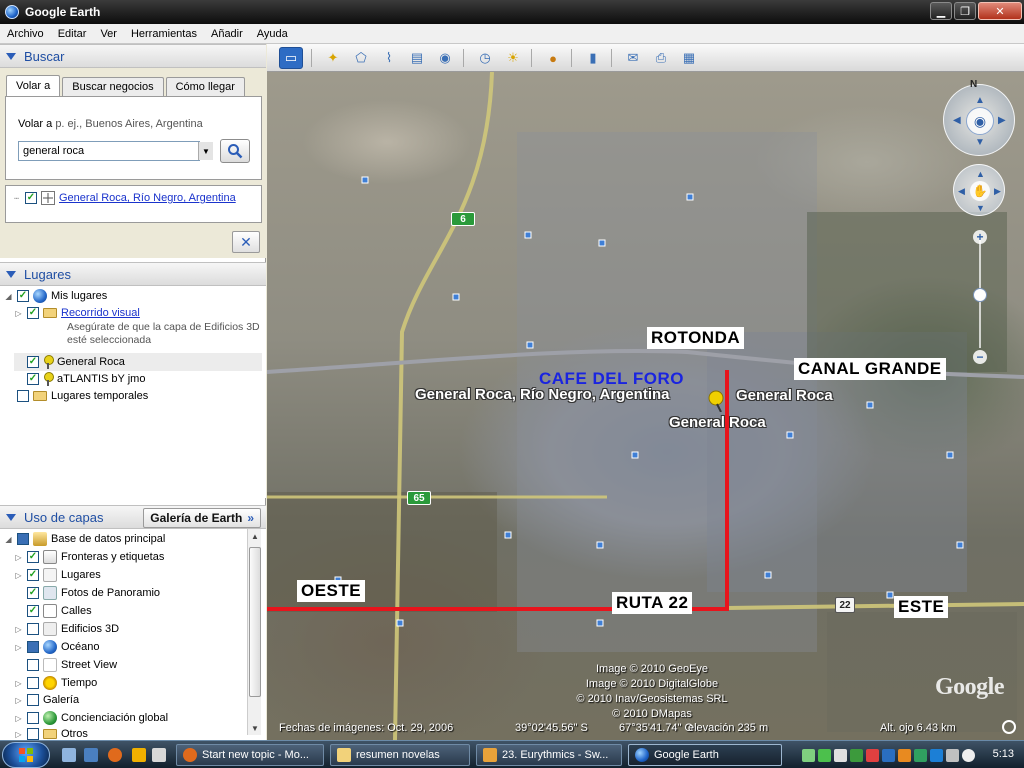 This screenshot has height=768, width=1024. What do you see at coordinates (272, 34) in the screenshot?
I see `menu-ayuda: Ayuda` at bounding box center [272, 34].